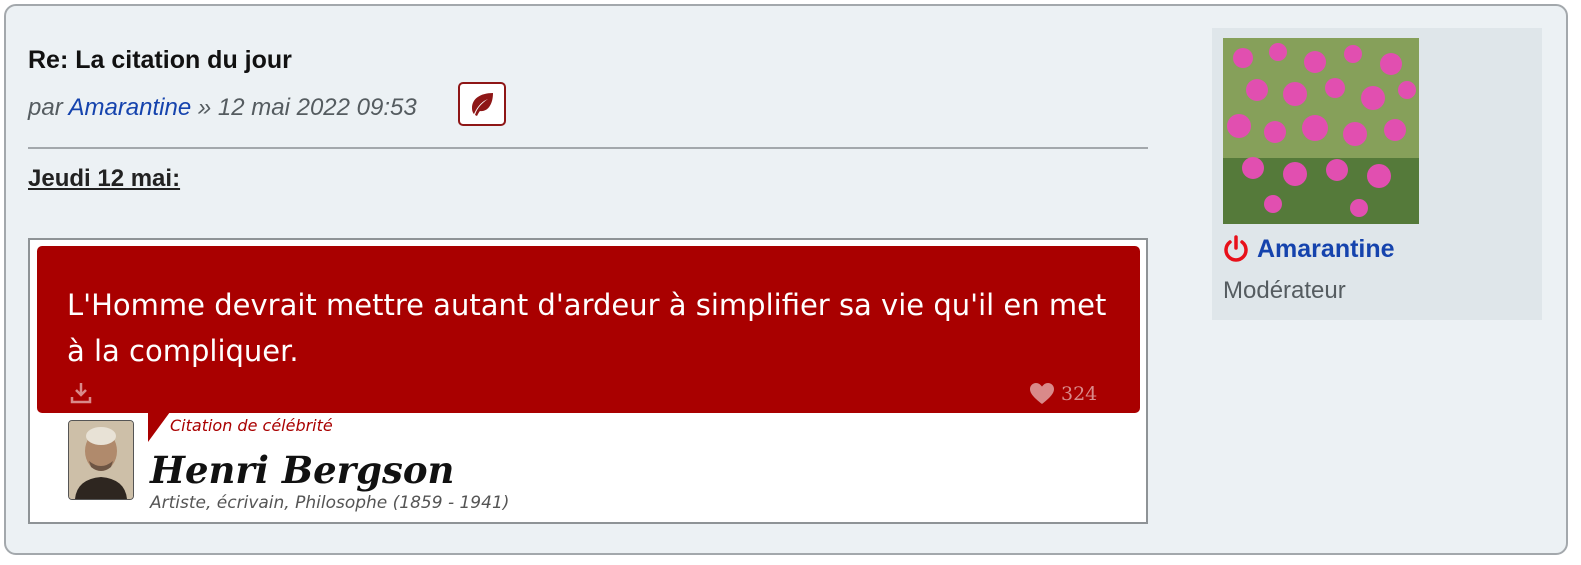 The height and width of the screenshot is (565, 1581). I want to click on author-portrait, so click(101, 460).